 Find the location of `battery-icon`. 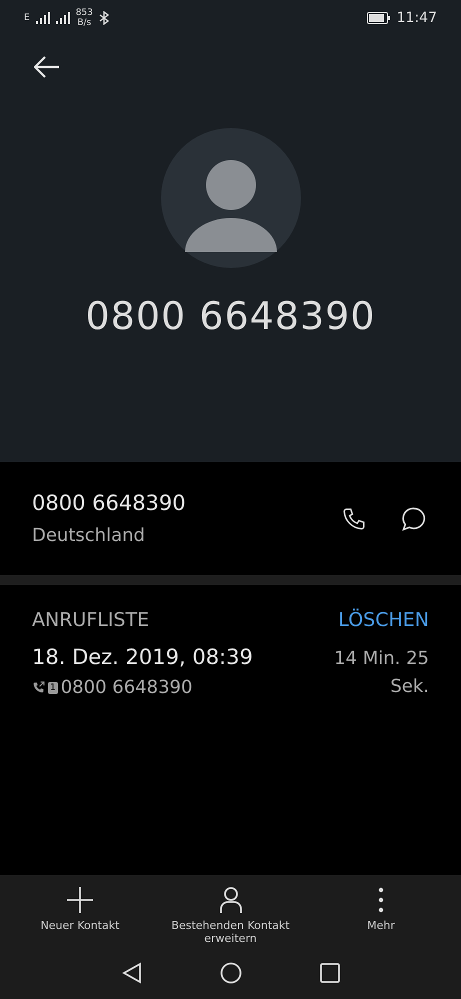

battery-icon is located at coordinates (378, 18).